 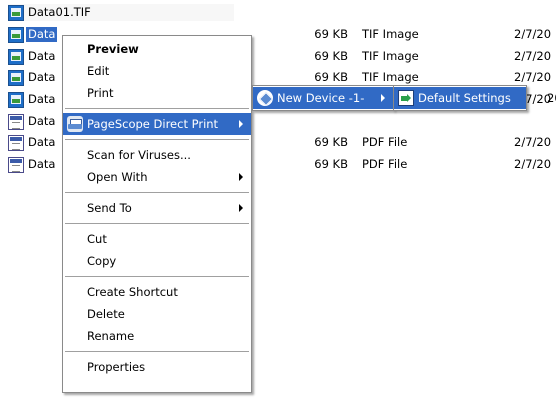 What do you see at coordinates (157, 49) in the screenshot?
I see `menu-item-preview: Preview` at bounding box center [157, 49].